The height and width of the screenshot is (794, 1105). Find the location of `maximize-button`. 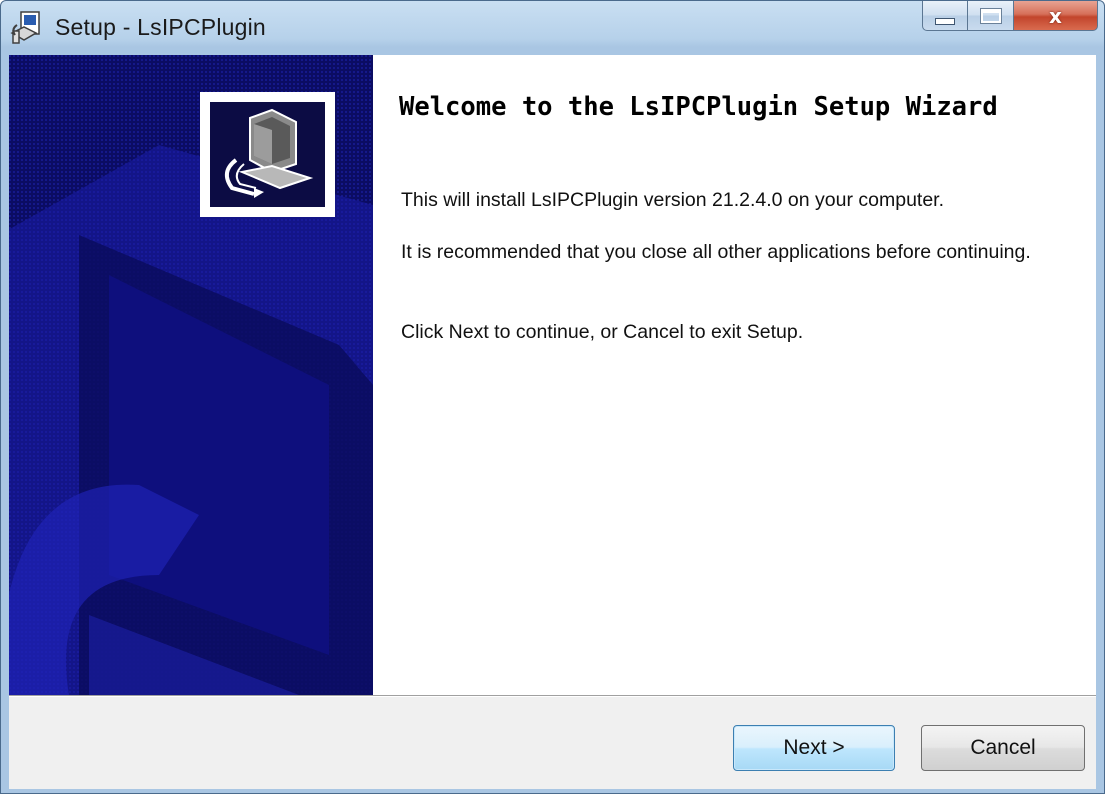

maximize-button is located at coordinates (991, 16).